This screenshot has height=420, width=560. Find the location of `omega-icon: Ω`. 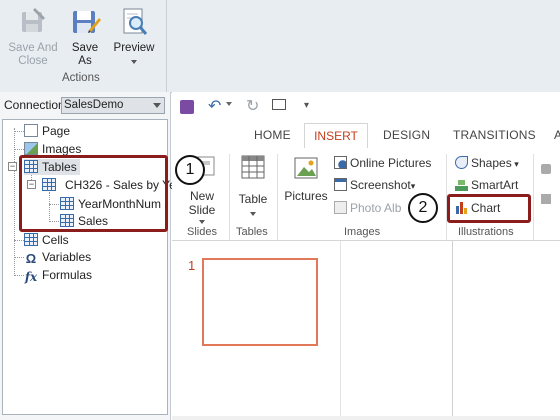

omega-icon: Ω is located at coordinates (31, 258).